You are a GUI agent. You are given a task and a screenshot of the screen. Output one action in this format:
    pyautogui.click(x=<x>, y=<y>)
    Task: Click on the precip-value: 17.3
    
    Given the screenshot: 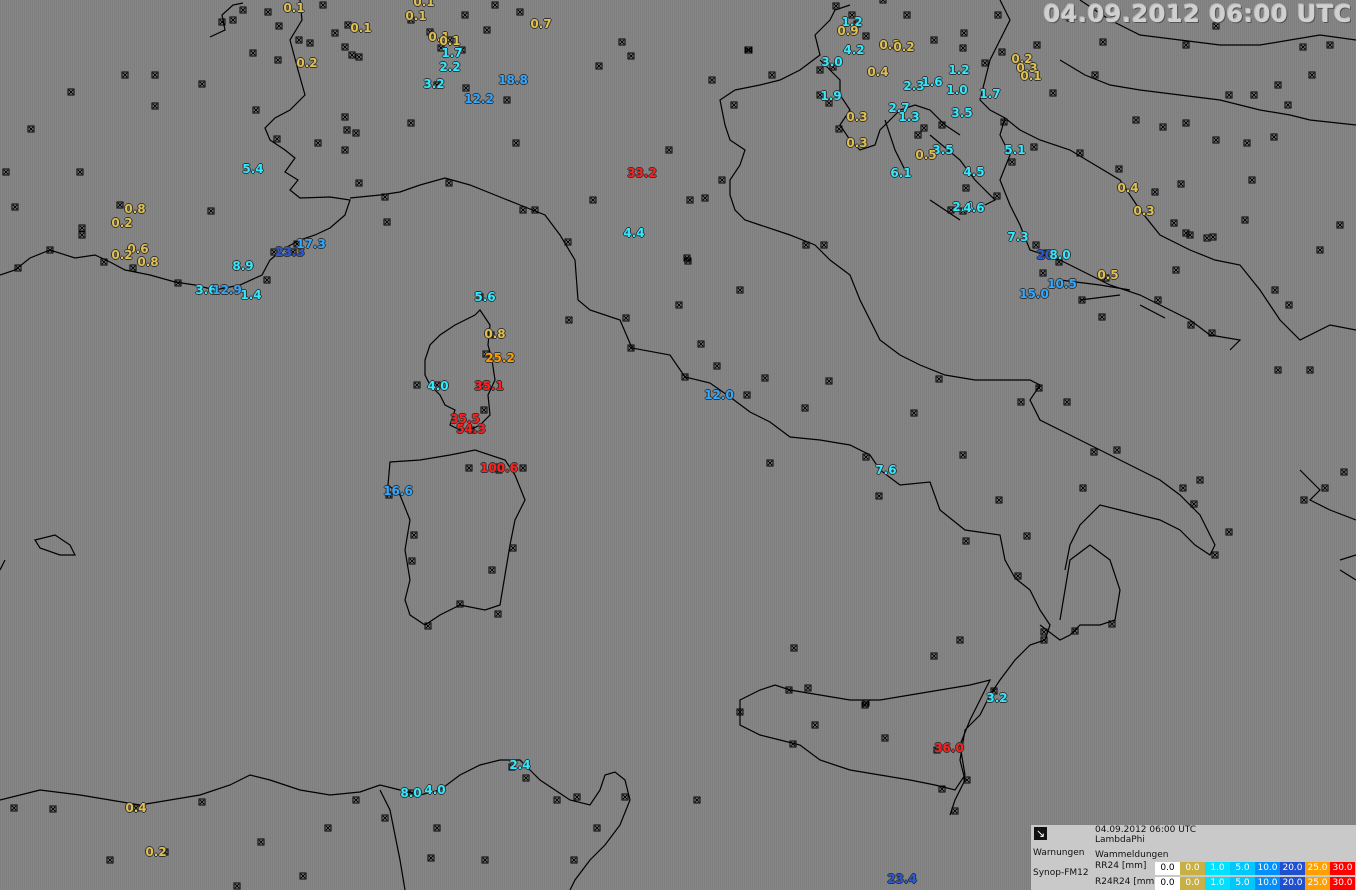 What is the action you would take?
    pyautogui.click(x=311, y=244)
    